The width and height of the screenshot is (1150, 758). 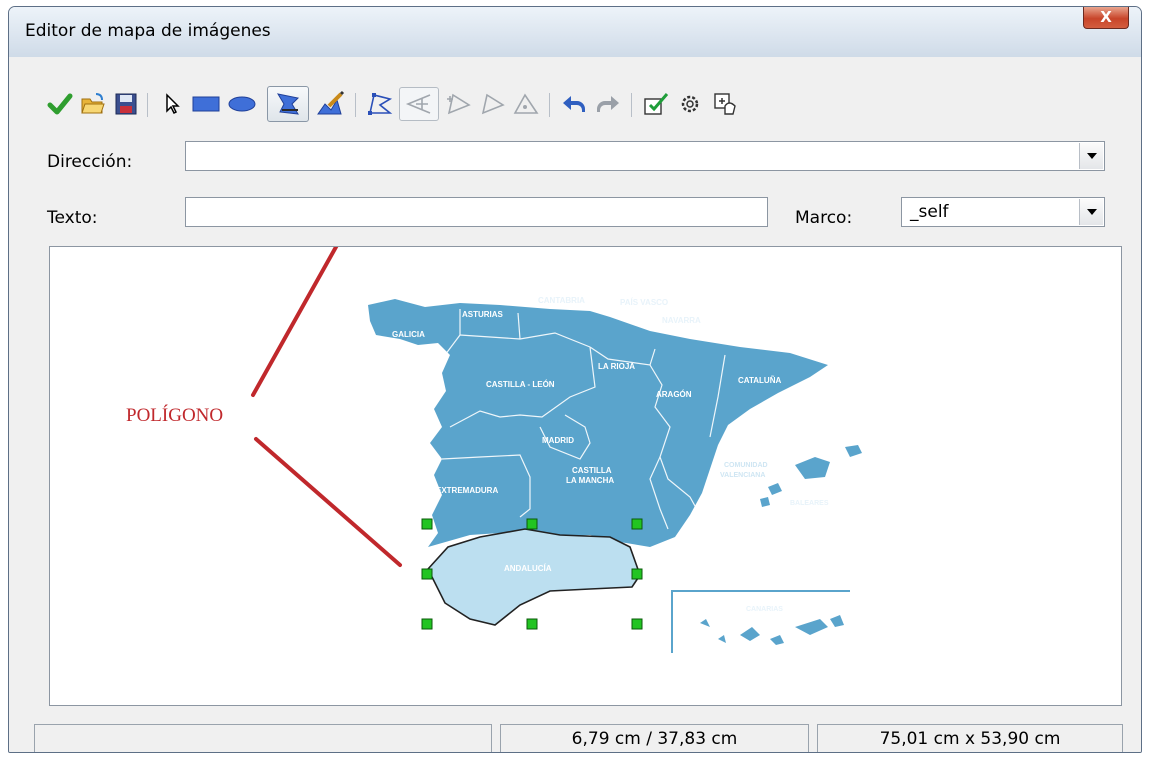 What do you see at coordinates (742, 475) in the screenshot?
I see `region-label: VALENCIANA` at bounding box center [742, 475].